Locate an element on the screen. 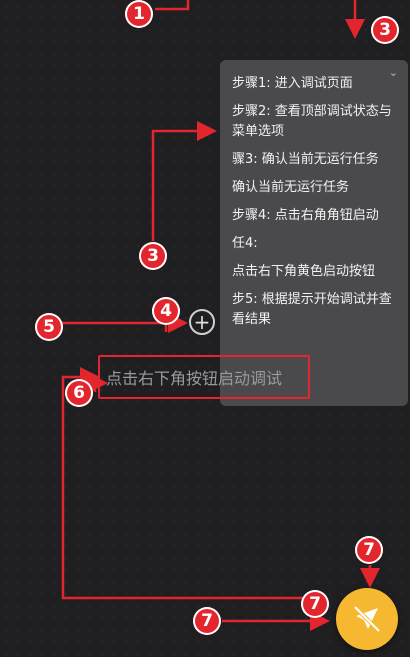 This screenshot has height=657, width=410. badge-1: 1 is located at coordinates (139, 14).